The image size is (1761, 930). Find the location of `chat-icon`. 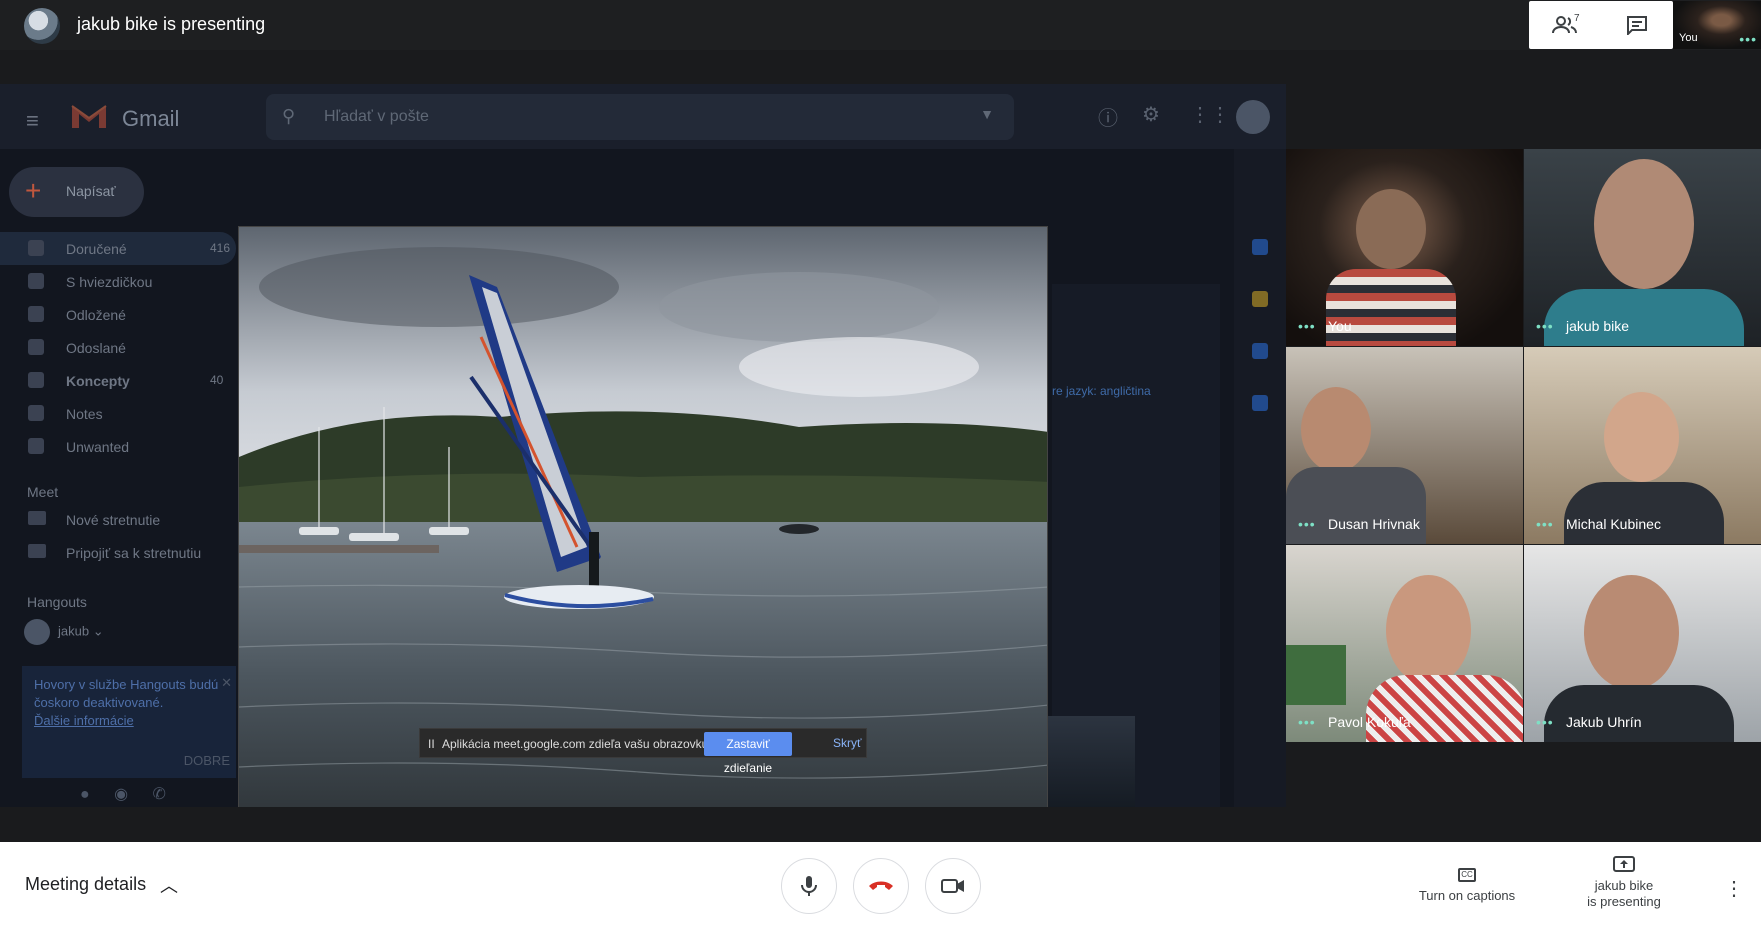

chat-icon is located at coordinates (1637, 25).